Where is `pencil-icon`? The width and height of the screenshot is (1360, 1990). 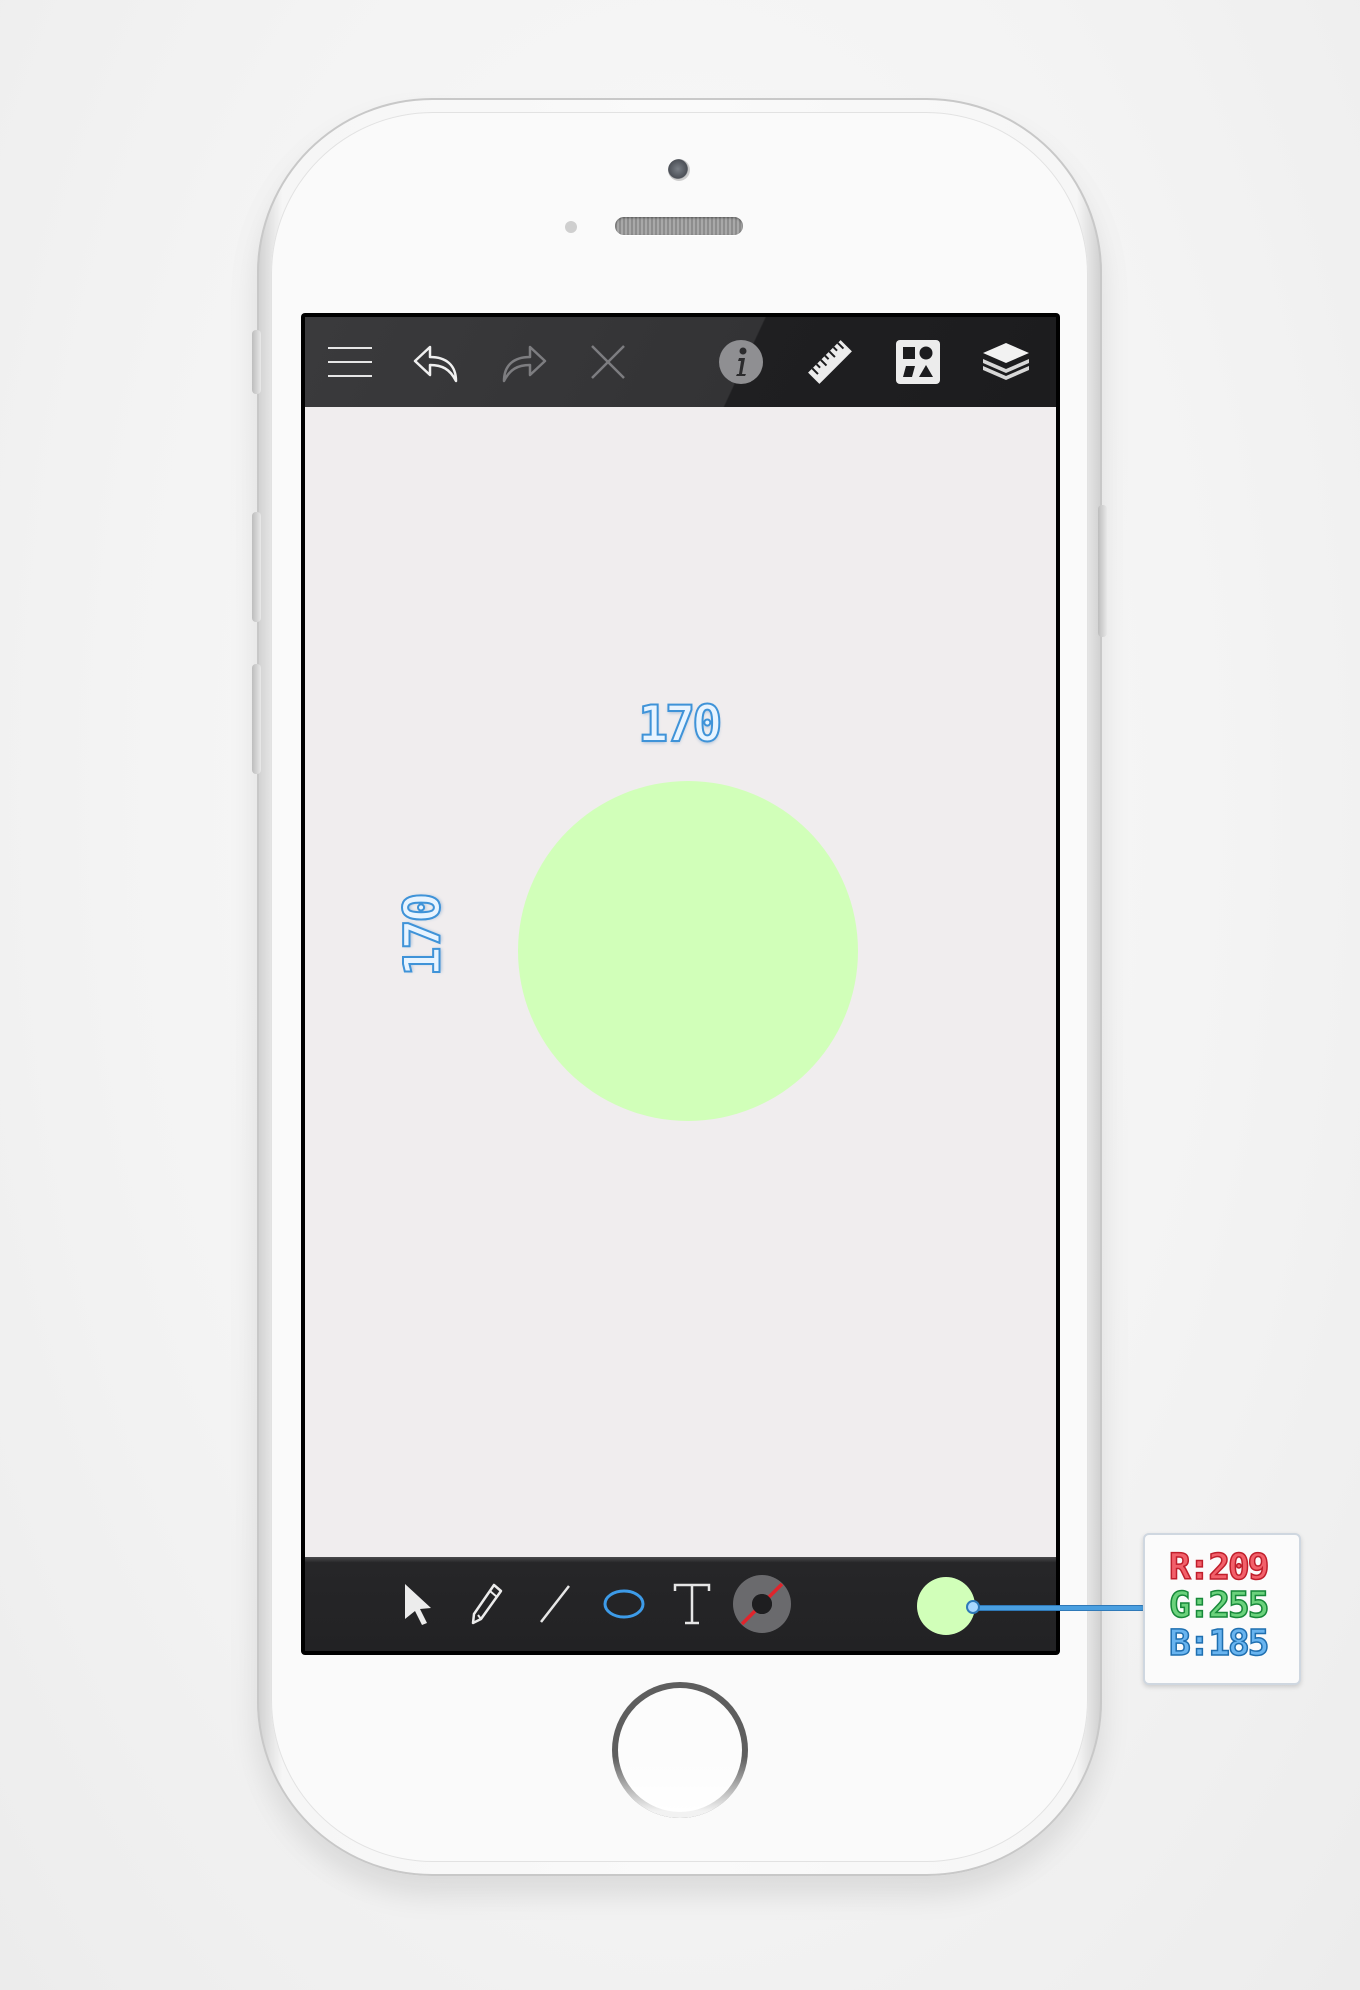 pencil-icon is located at coordinates (487, 1604).